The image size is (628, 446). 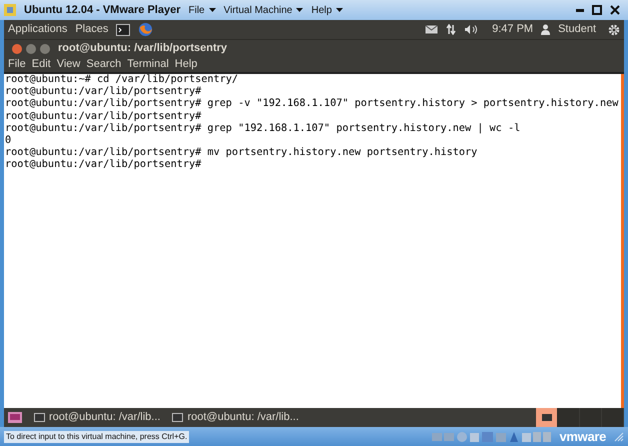 I want to click on browser-icon, so click(x=146, y=29).